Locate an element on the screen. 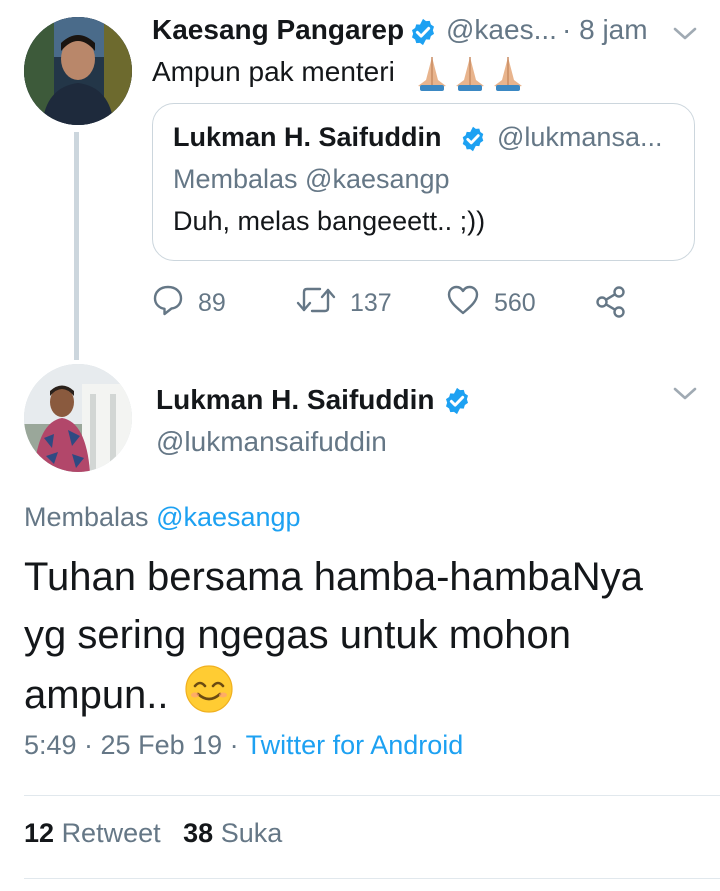 This screenshot has height=891, width=720. tweet-relative-time: · 8 jam is located at coordinates (605, 30).